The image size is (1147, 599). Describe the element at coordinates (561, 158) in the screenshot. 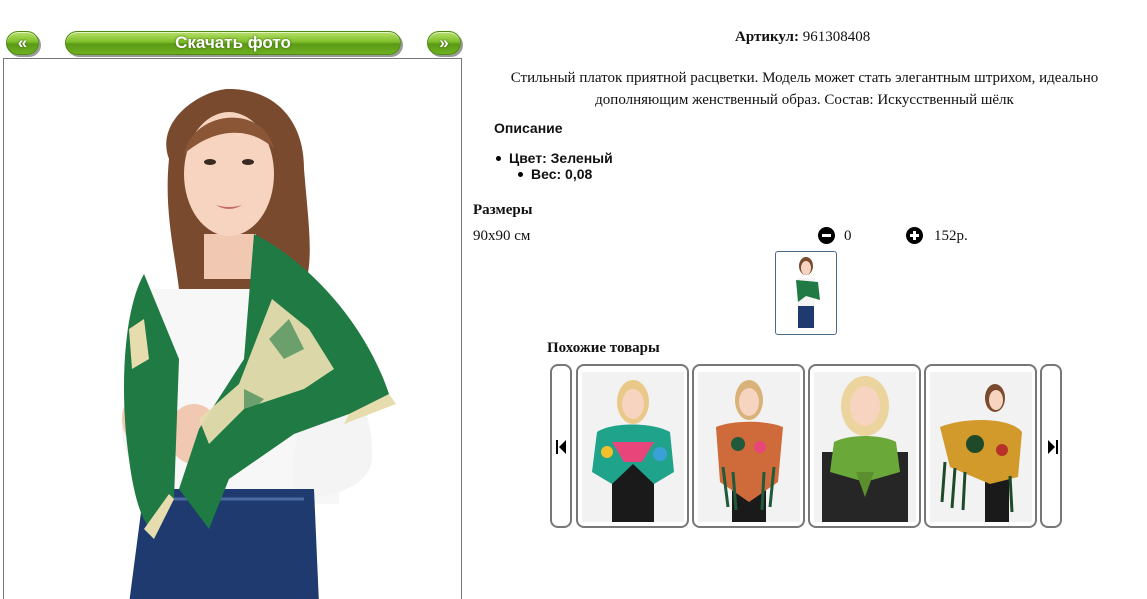

I see `property-color-text: Цвет: Зеленый` at that location.